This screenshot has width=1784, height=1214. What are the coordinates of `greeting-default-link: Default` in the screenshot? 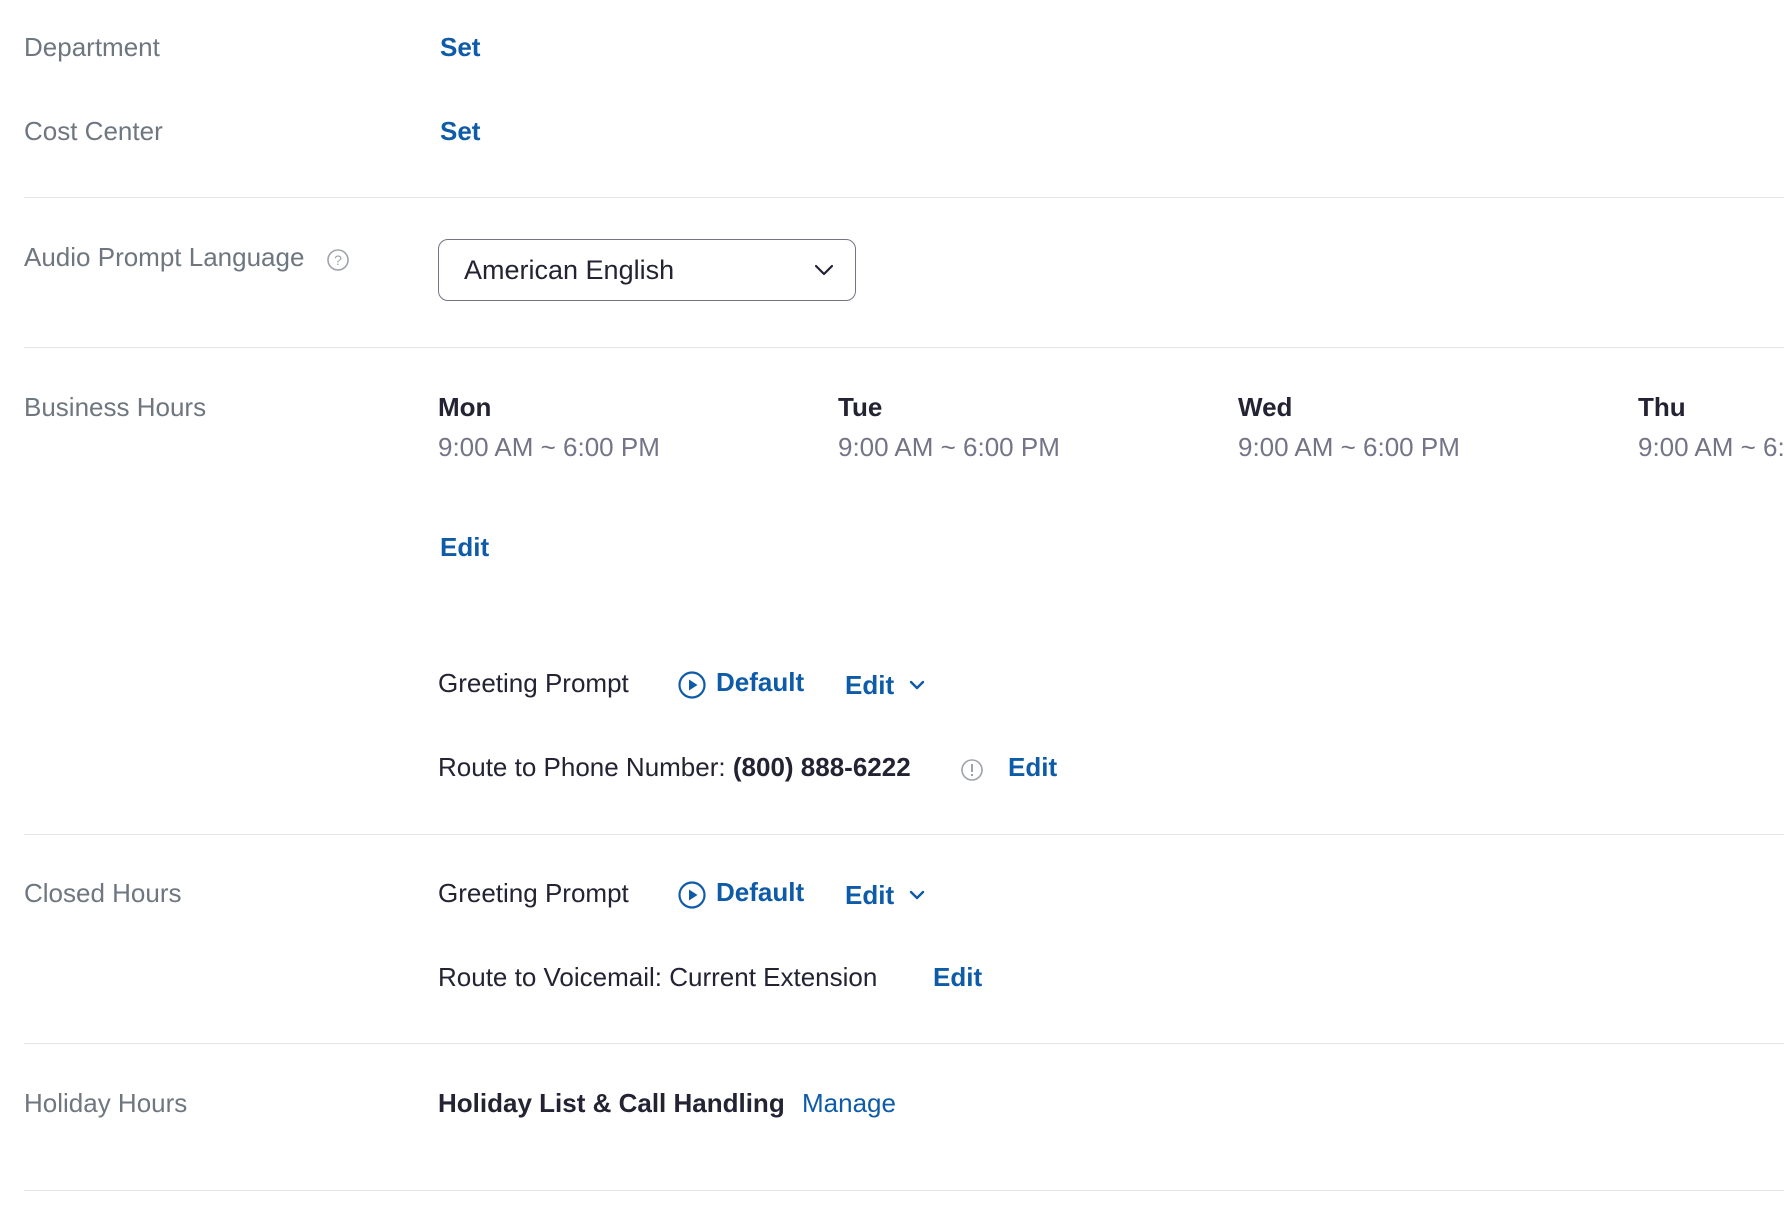 It's located at (760, 682).